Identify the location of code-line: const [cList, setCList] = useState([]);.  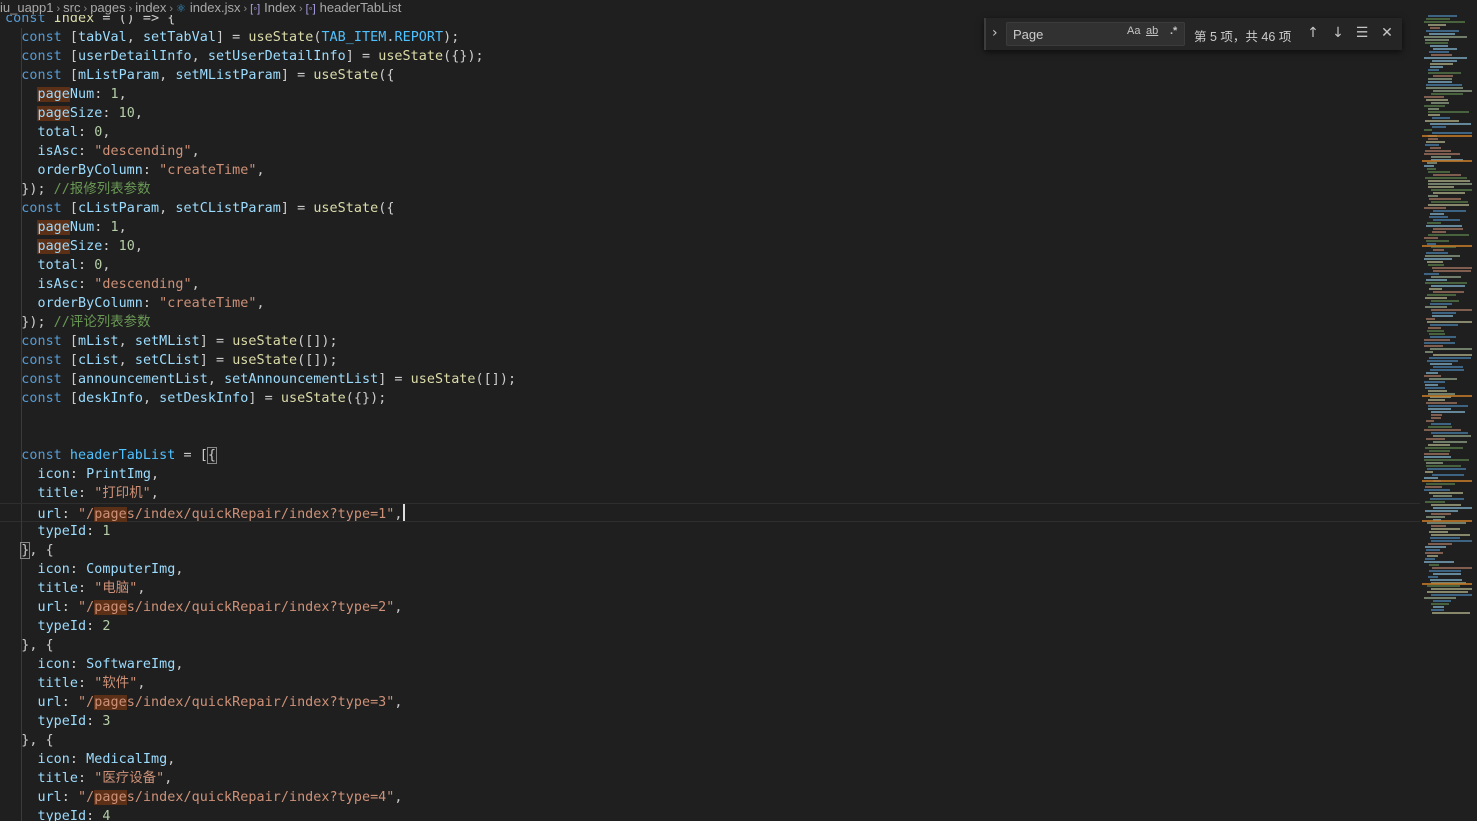
(710, 360).